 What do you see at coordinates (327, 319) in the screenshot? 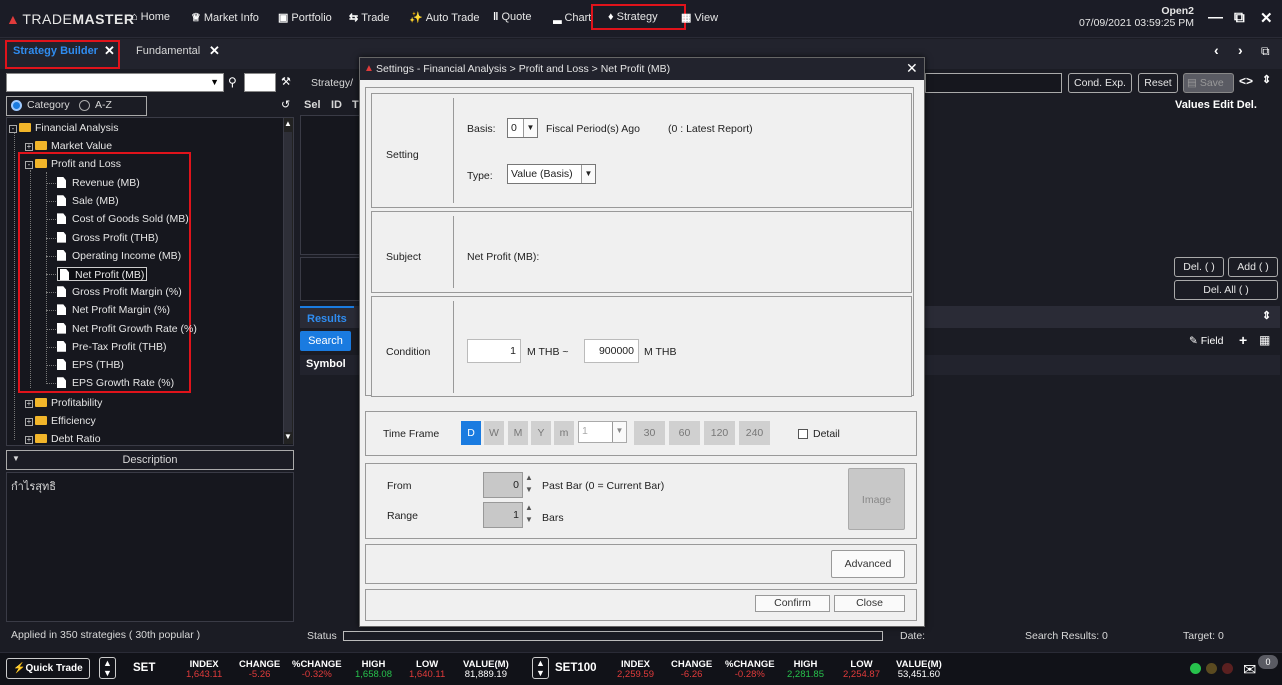
I see `results-tab: Results` at bounding box center [327, 319].